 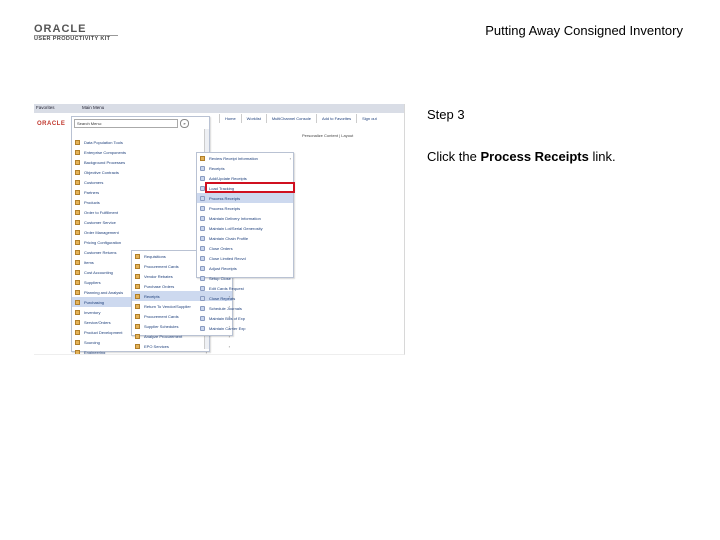 I want to click on nav-add-favorites: Add to Favorites, so click(x=335, y=118).